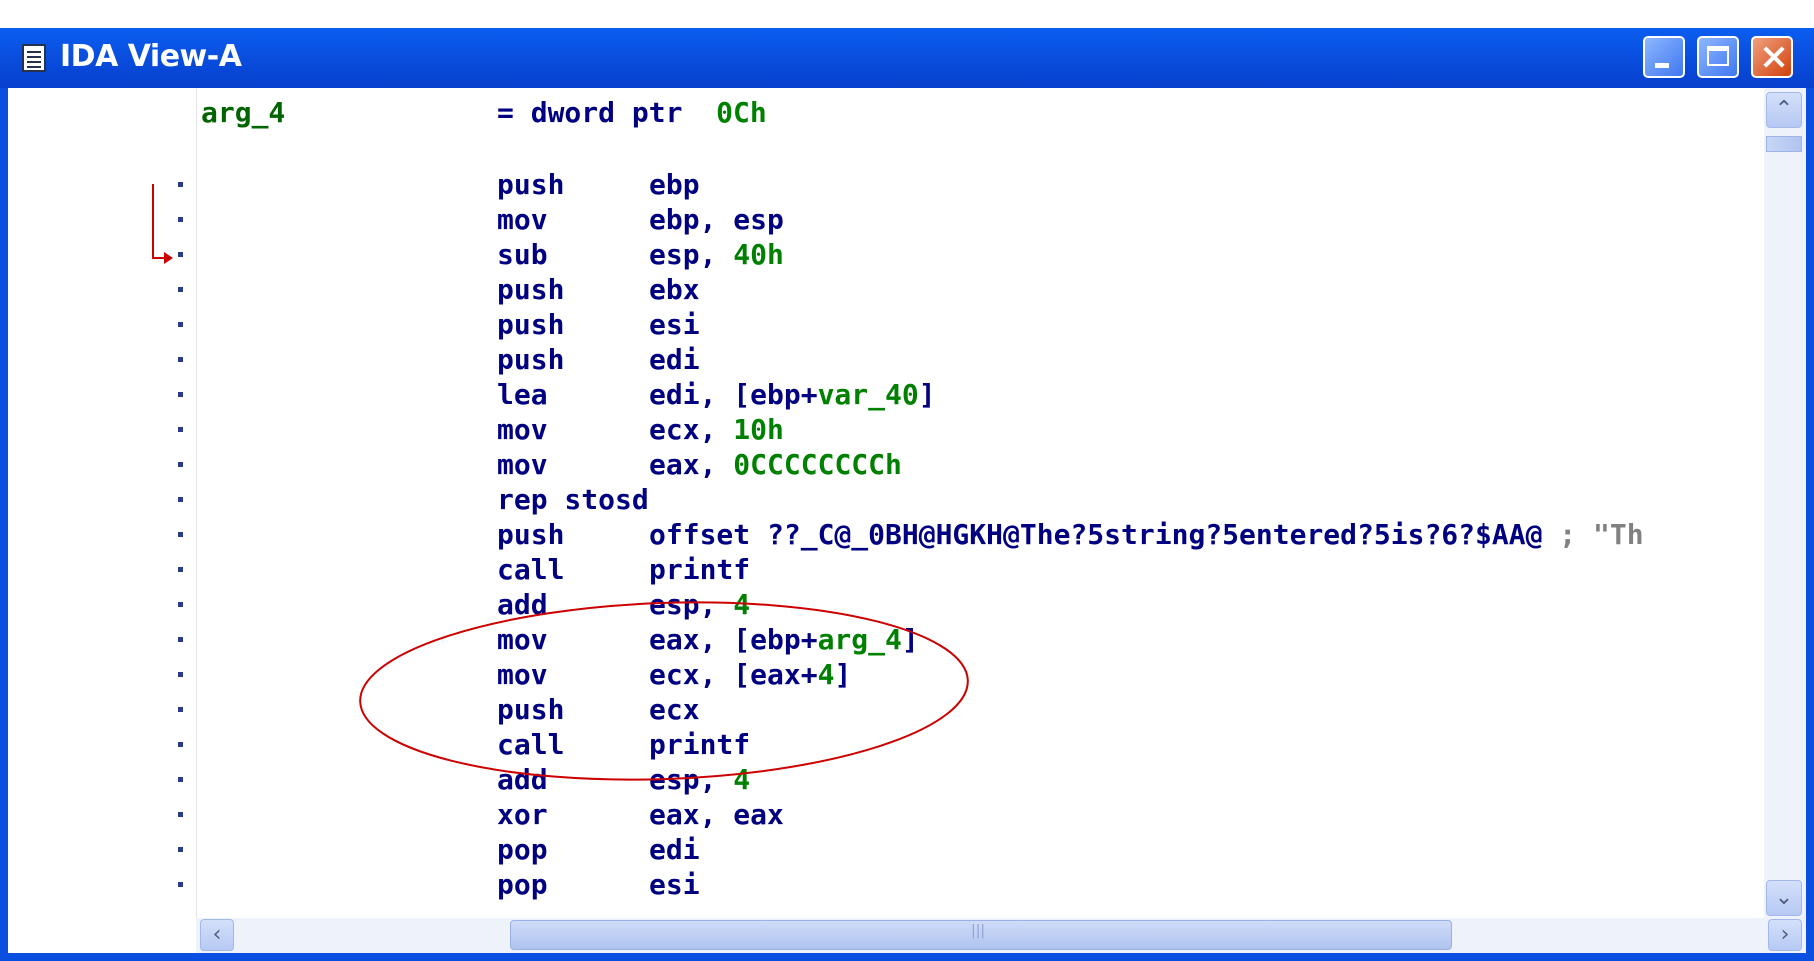 Image resolution: width=1814 pixels, height=961 pixels. I want to click on operand-value: 40h, so click(758, 254).